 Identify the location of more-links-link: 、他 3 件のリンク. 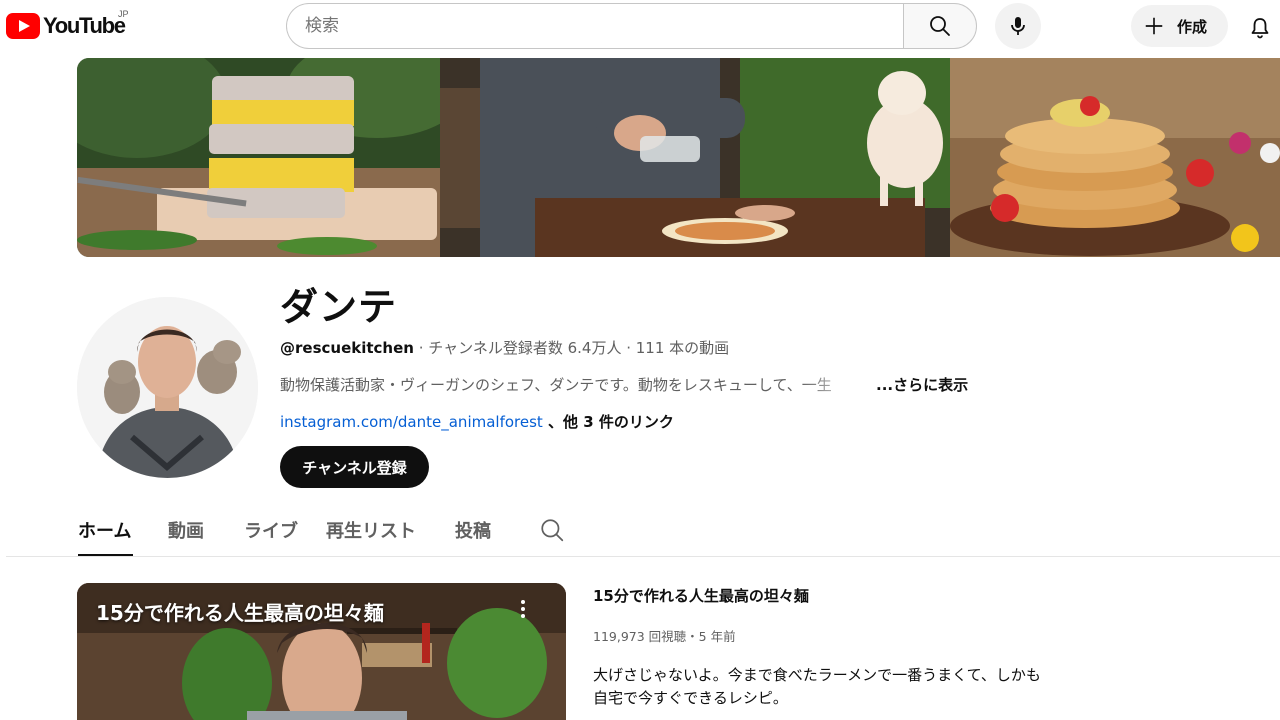
(608, 422).